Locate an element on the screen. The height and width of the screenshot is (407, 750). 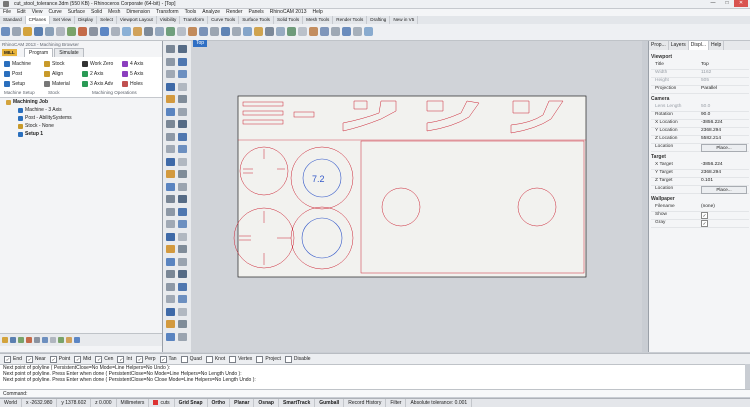
tree-item-machine-3-axis: Machine - 3 Axis is located at coordinates (40, 110).